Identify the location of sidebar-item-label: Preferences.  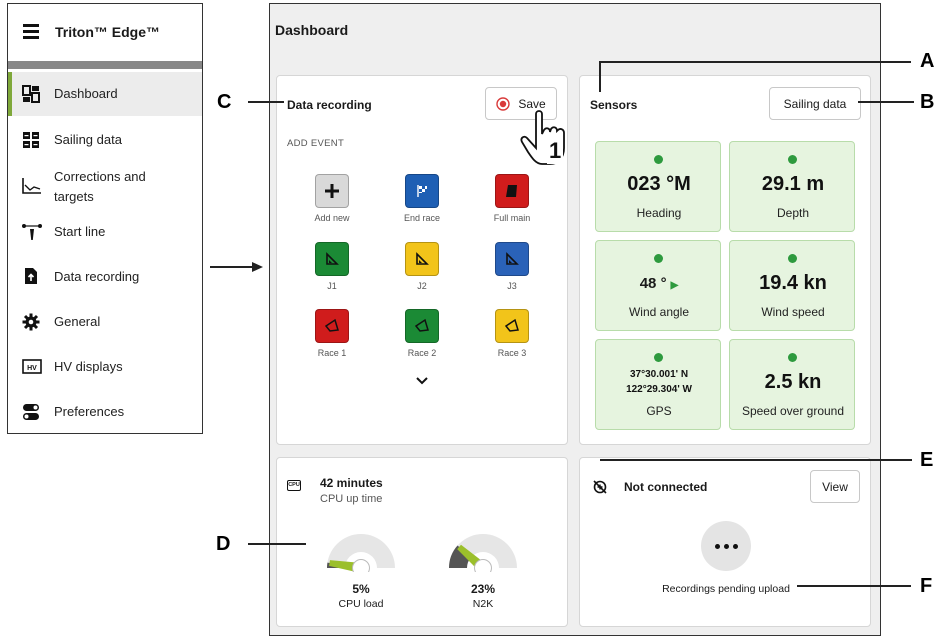
(89, 411).